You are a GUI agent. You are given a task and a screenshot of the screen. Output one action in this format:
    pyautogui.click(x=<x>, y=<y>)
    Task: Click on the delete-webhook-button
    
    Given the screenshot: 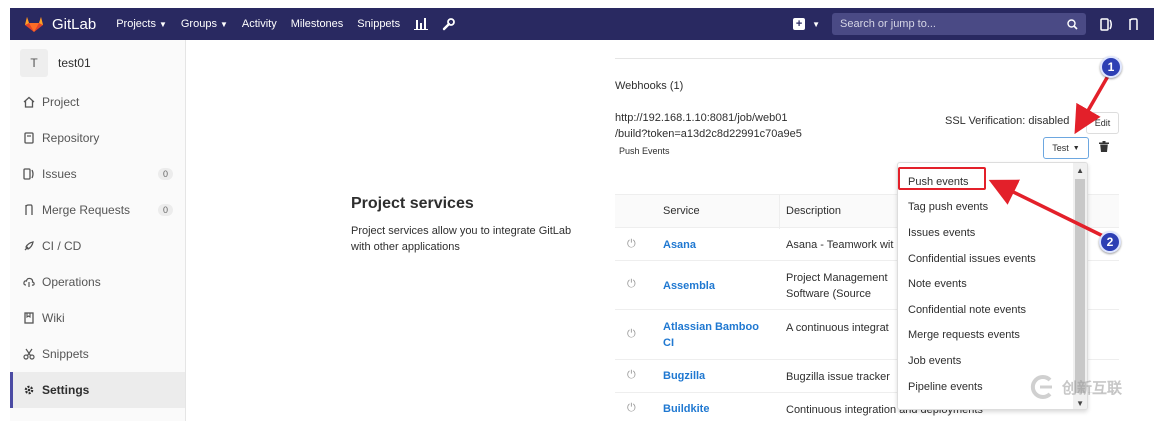 What is the action you would take?
    pyautogui.click(x=1104, y=148)
    